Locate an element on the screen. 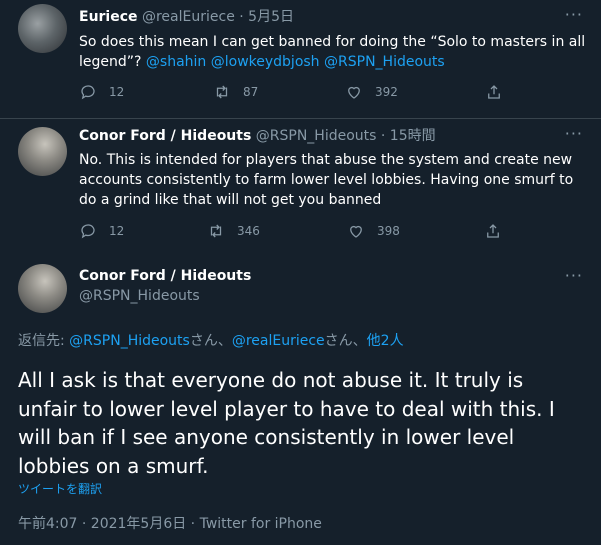 The width and height of the screenshot is (601, 545). focused-tweet-header: Conor Ford / Hideouts is located at coordinates (165, 276).